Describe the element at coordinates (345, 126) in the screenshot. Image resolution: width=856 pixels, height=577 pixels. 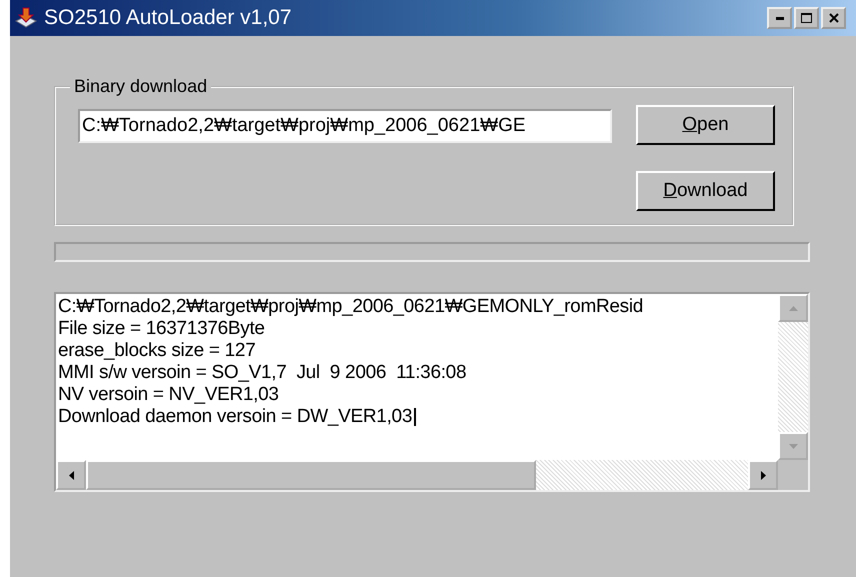
I see `path-field: C:₩Tornado2,2₩target₩proj₩mp_2006_0621₩GE` at that location.